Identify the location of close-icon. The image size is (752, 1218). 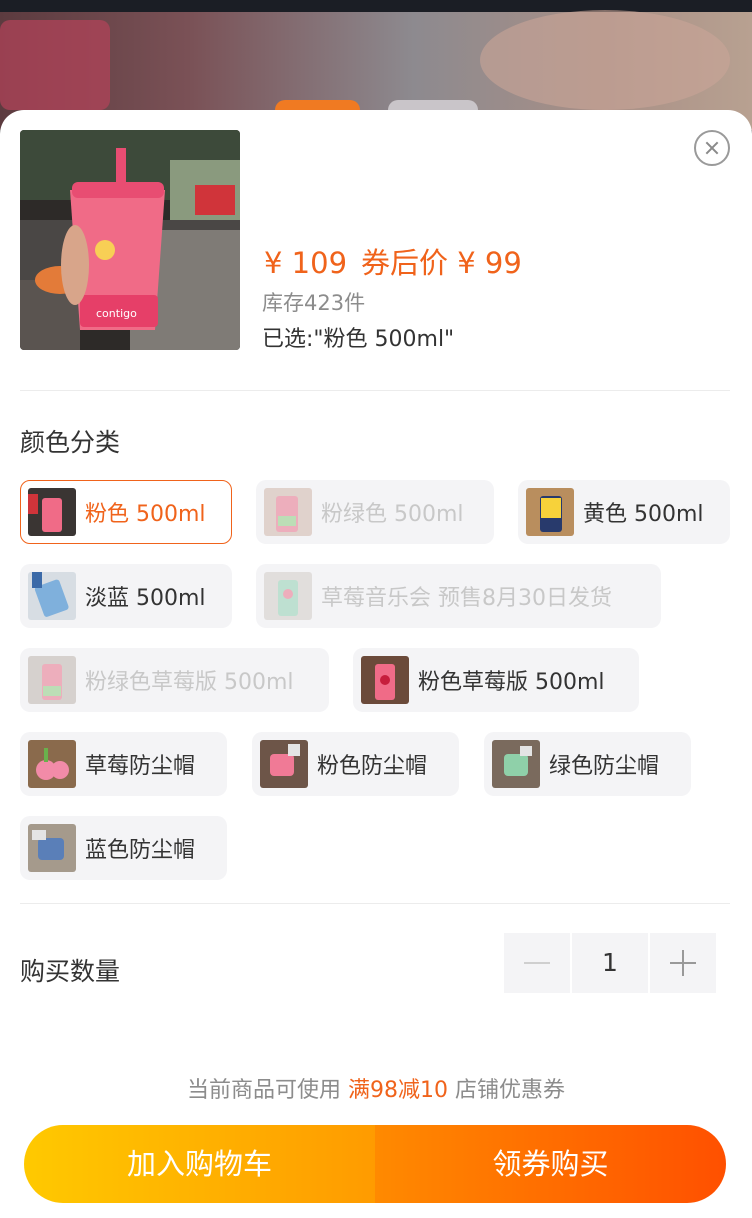
(712, 148).